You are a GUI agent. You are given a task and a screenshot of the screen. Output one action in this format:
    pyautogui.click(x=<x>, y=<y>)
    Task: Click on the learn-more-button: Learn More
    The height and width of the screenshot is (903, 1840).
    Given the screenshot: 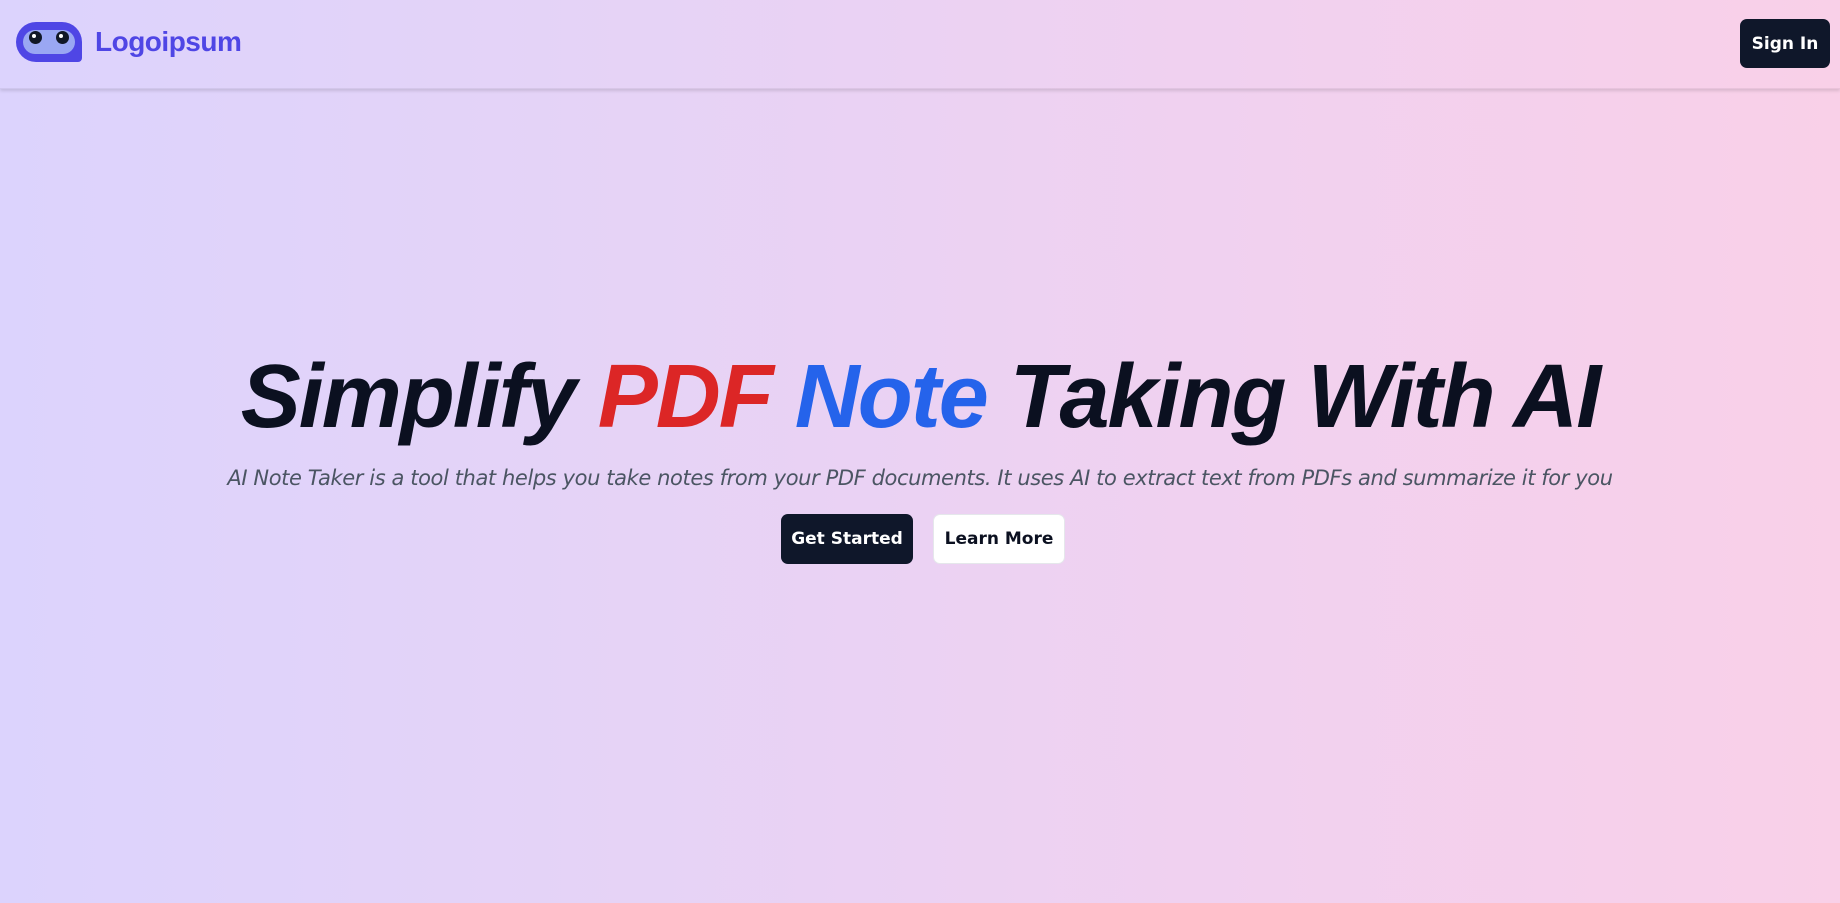 What is the action you would take?
    pyautogui.click(x=999, y=539)
    